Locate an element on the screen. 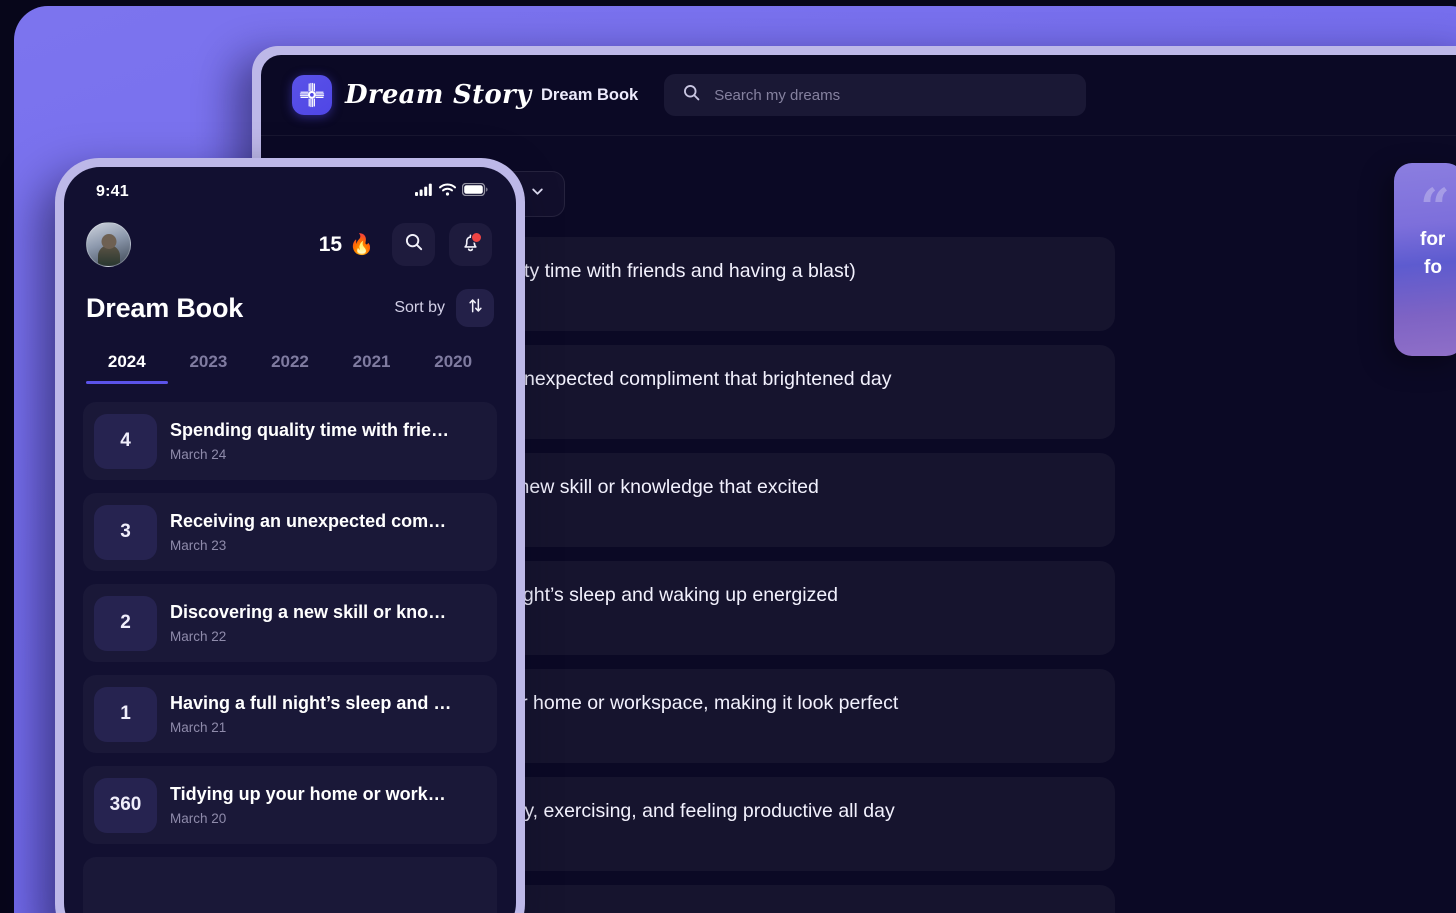  quote-card: “ for fo is located at coordinates (1425, 259).